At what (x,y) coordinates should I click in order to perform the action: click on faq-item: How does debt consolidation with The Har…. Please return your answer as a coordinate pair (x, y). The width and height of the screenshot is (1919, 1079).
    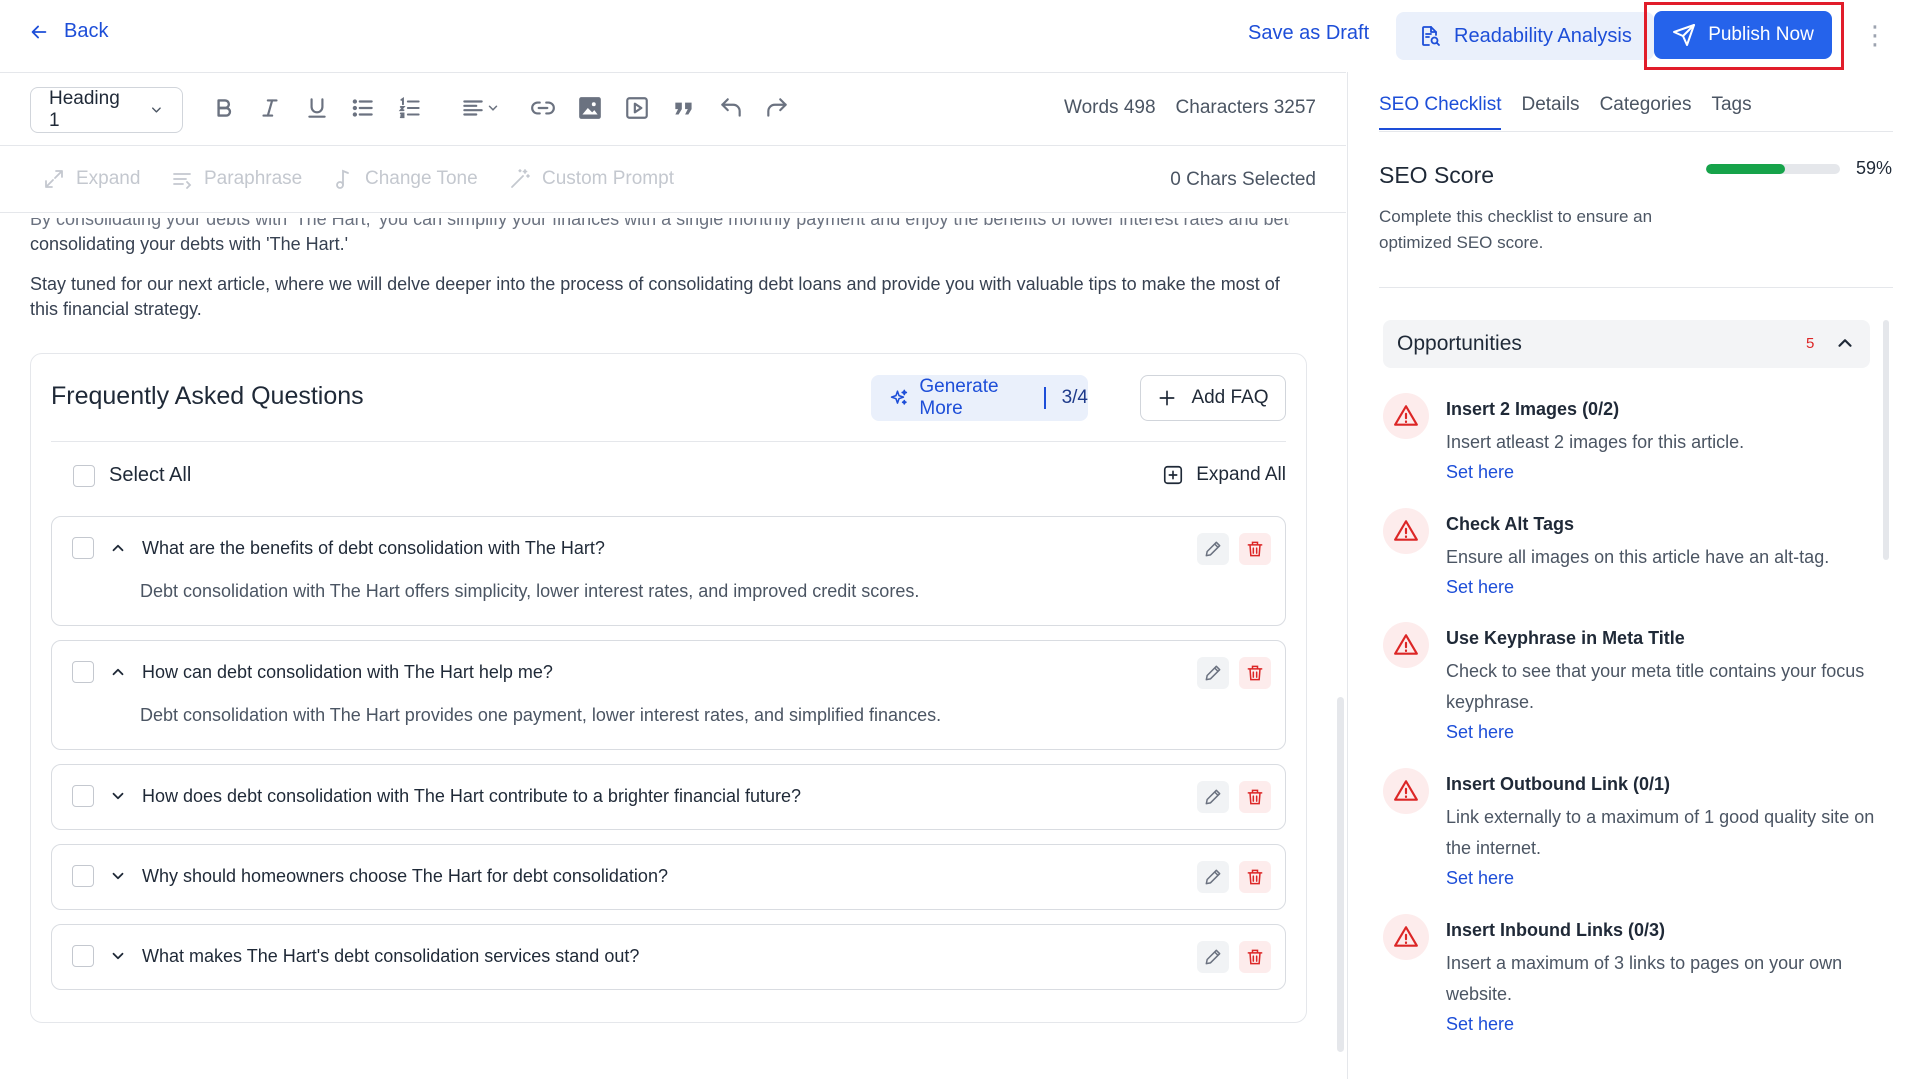
    Looking at the image, I should click on (668, 797).